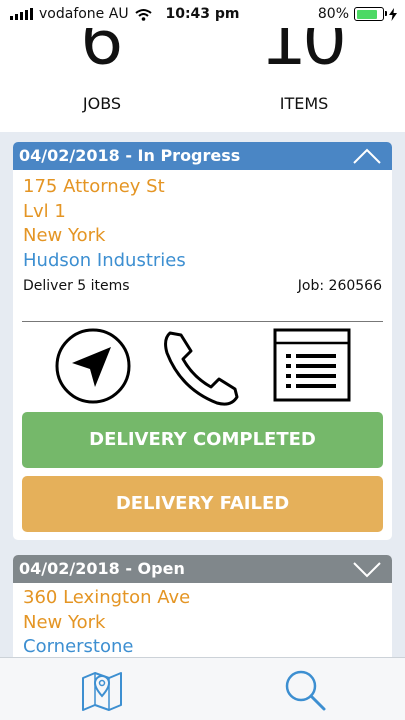 The image size is (405, 720). What do you see at coordinates (339, 286) in the screenshot?
I see `job-number: Job: 260566` at bounding box center [339, 286].